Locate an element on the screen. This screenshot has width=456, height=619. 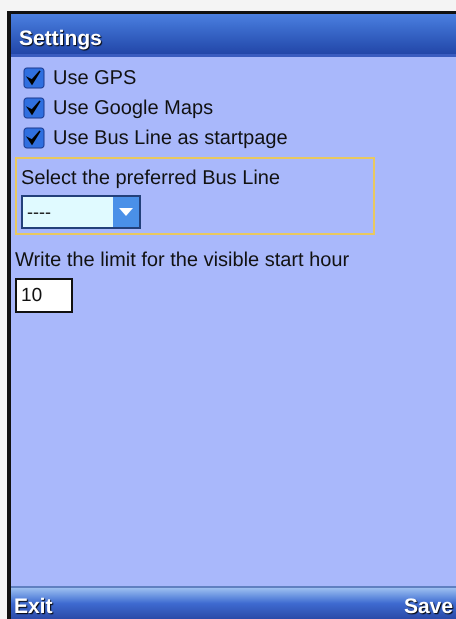
window-title: Settings is located at coordinates (233, 35).